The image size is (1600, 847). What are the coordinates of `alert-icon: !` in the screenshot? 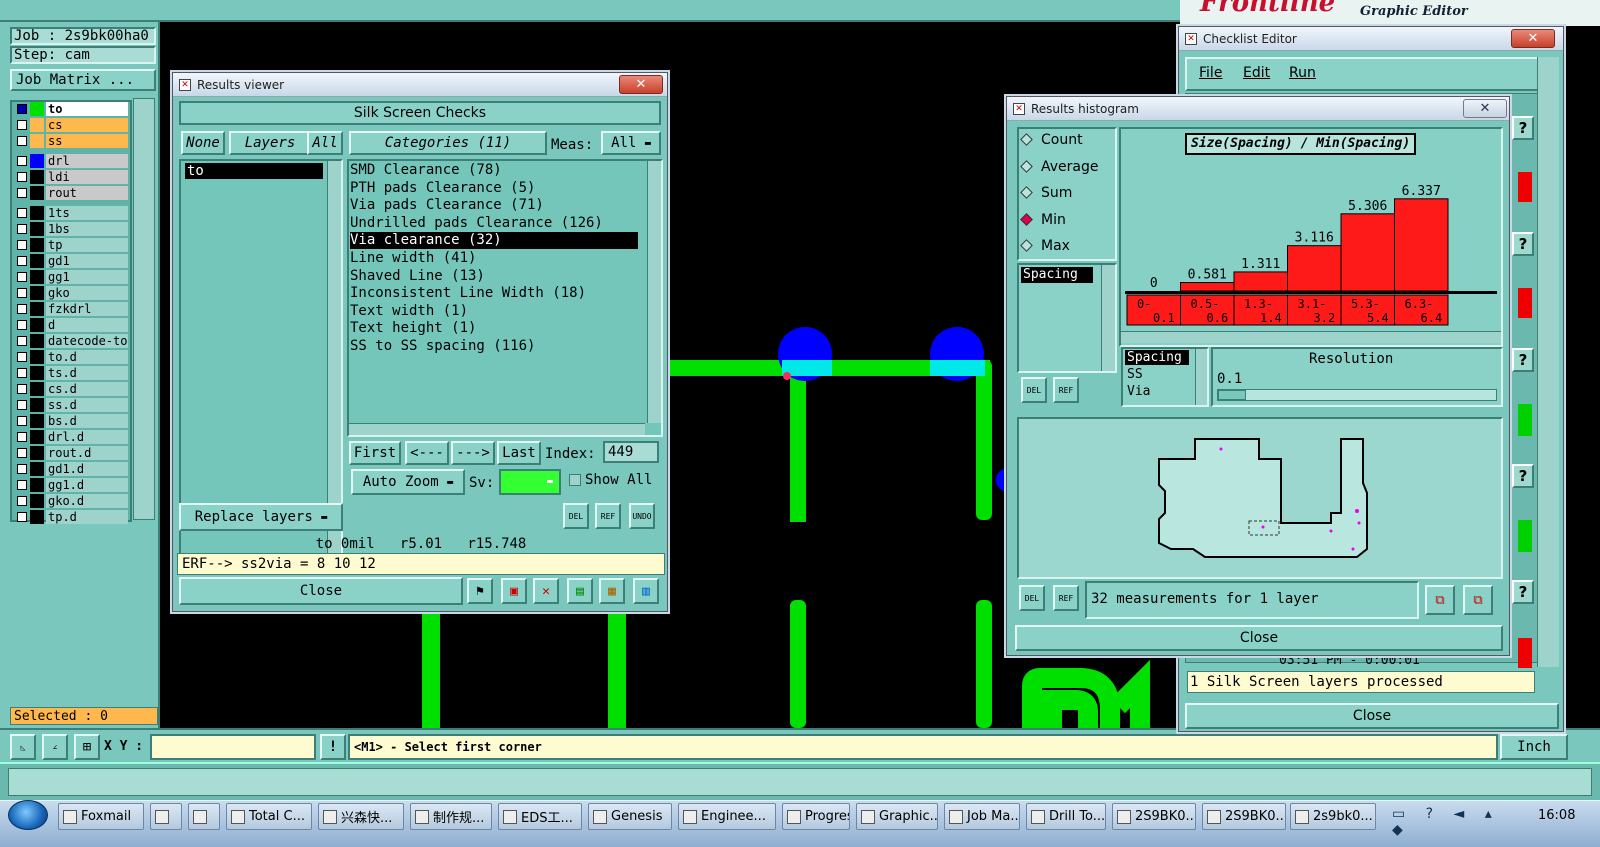 It's located at (333, 747).